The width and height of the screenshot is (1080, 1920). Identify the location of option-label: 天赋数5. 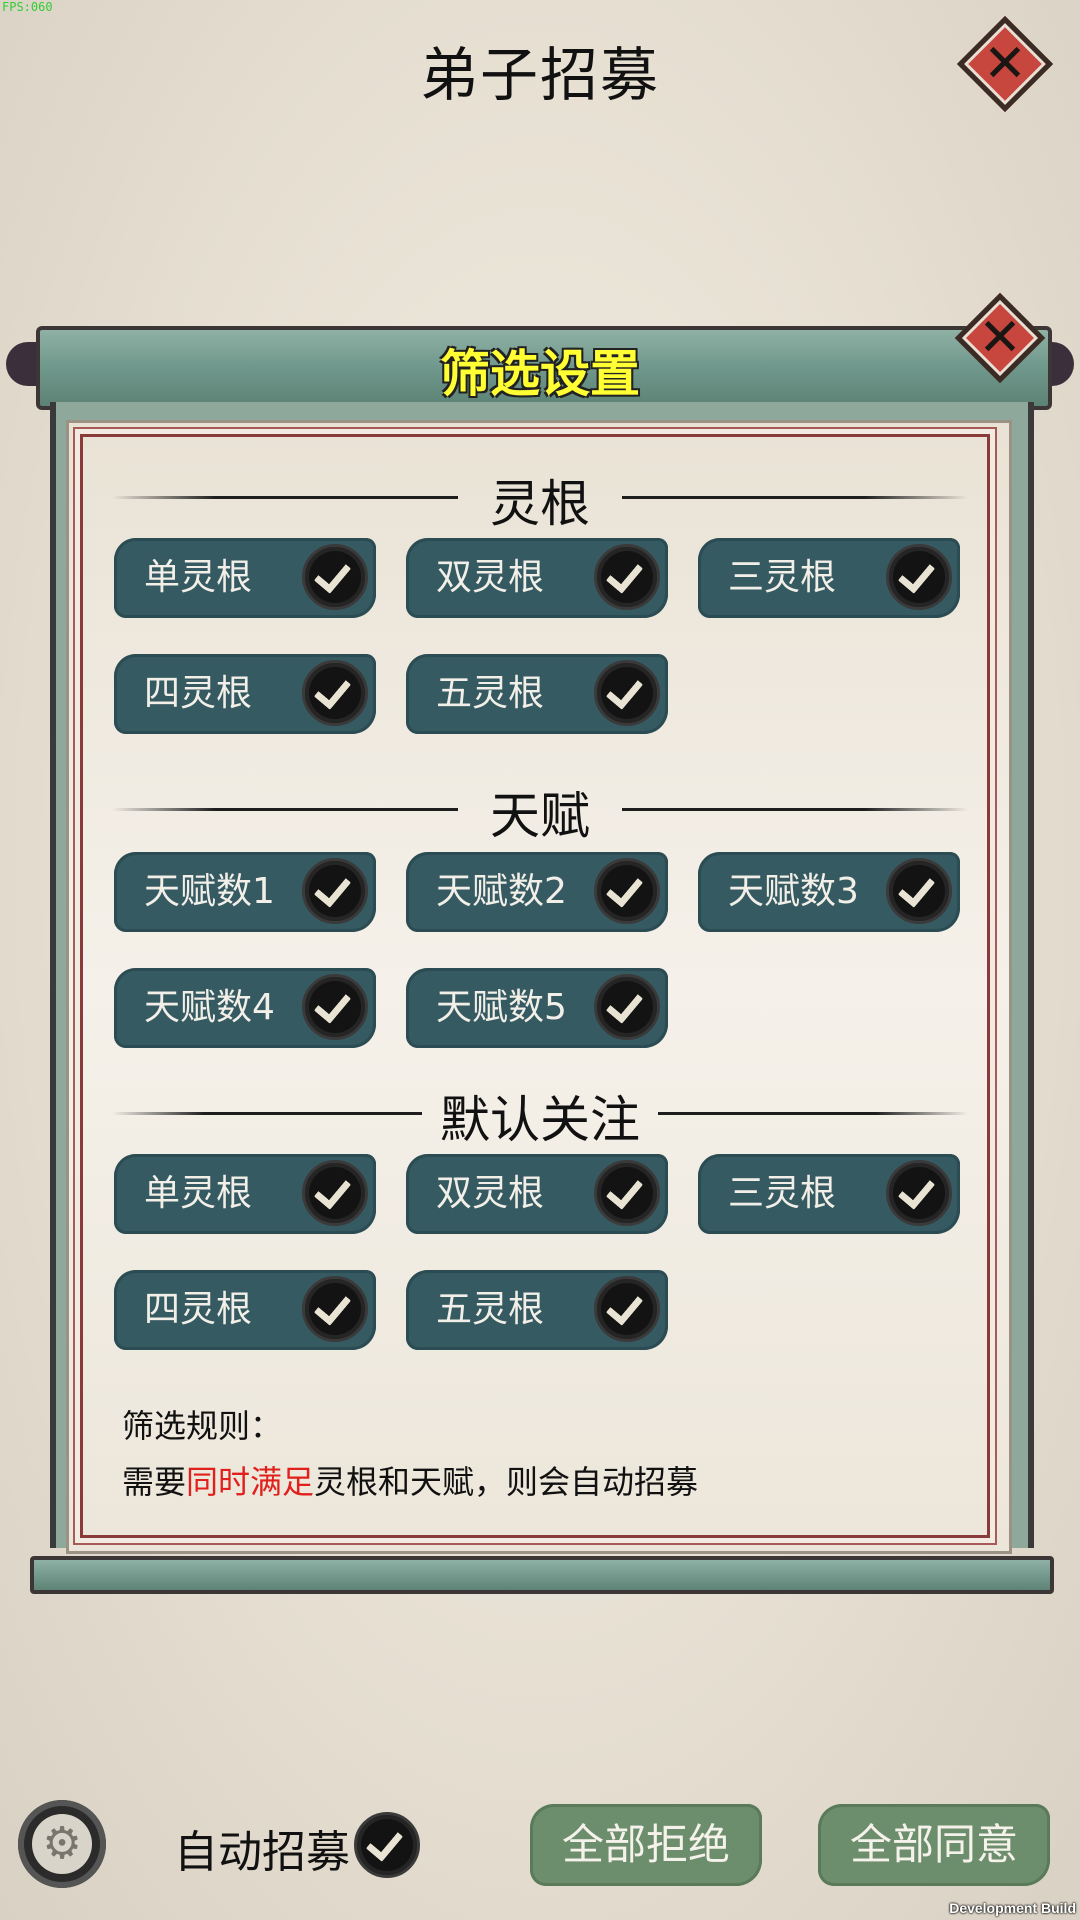
(501, 1007).